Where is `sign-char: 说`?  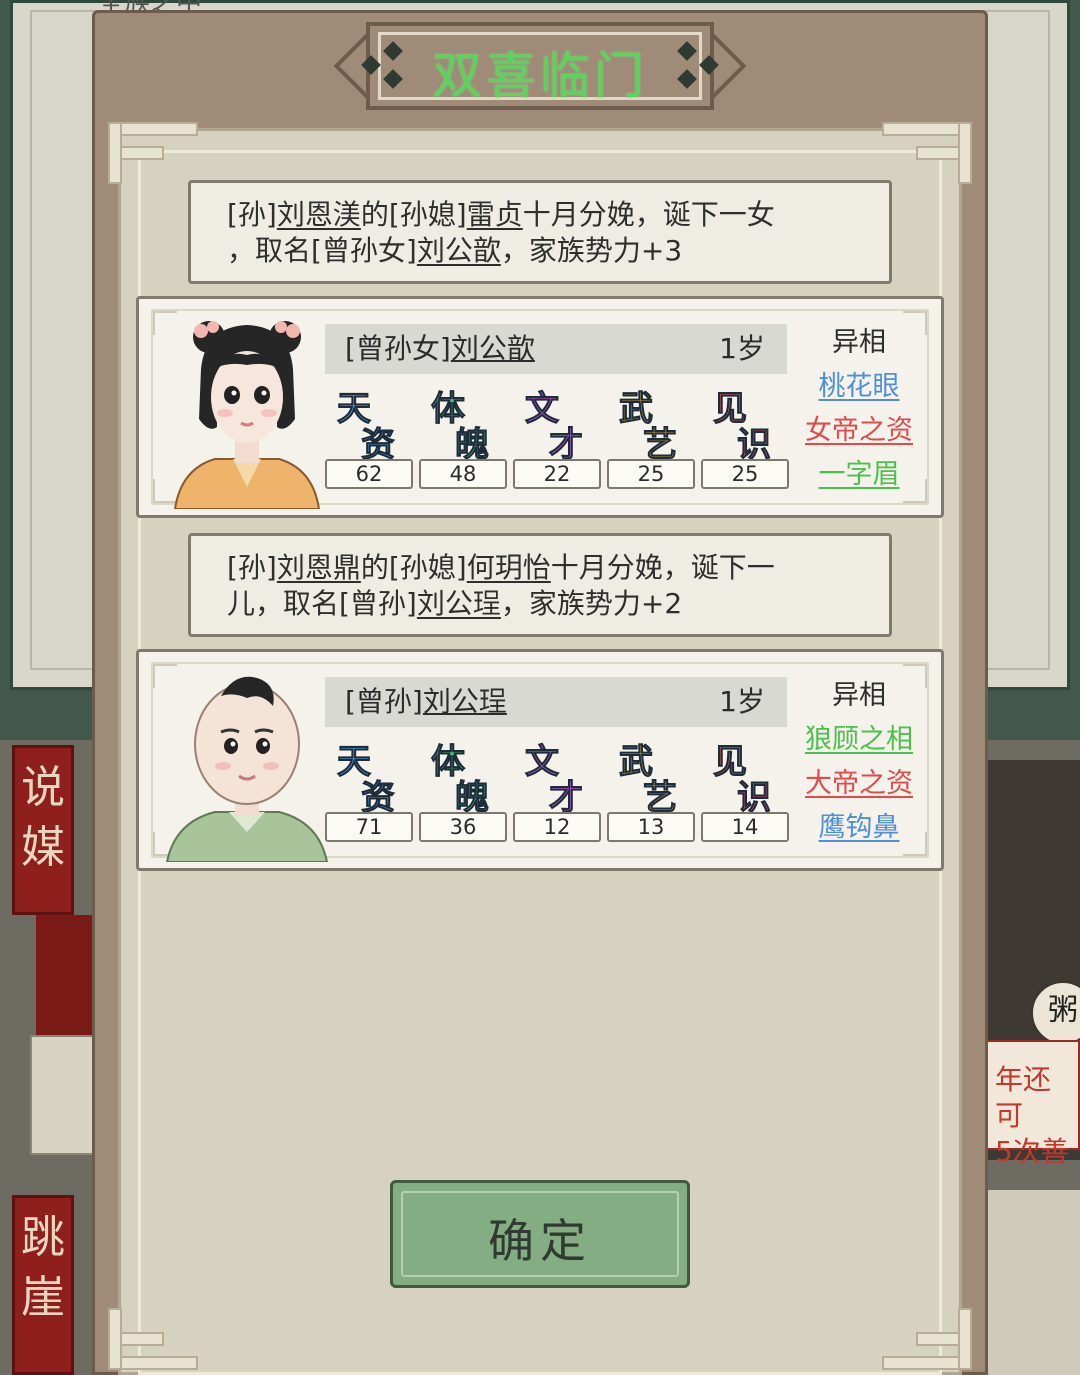 sign-char: 说 is located at coordinates (43, 787).